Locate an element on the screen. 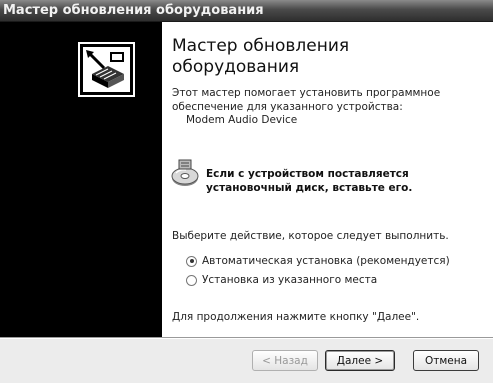 The image size is (493, 383). next-button: Далее > is located at coordinates (360, 360).